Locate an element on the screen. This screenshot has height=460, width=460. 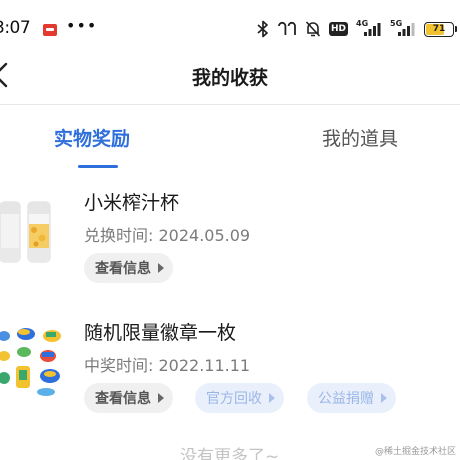
prize-time: 兑换时间: 2024.05.09 is located at coordinates (167, 235).